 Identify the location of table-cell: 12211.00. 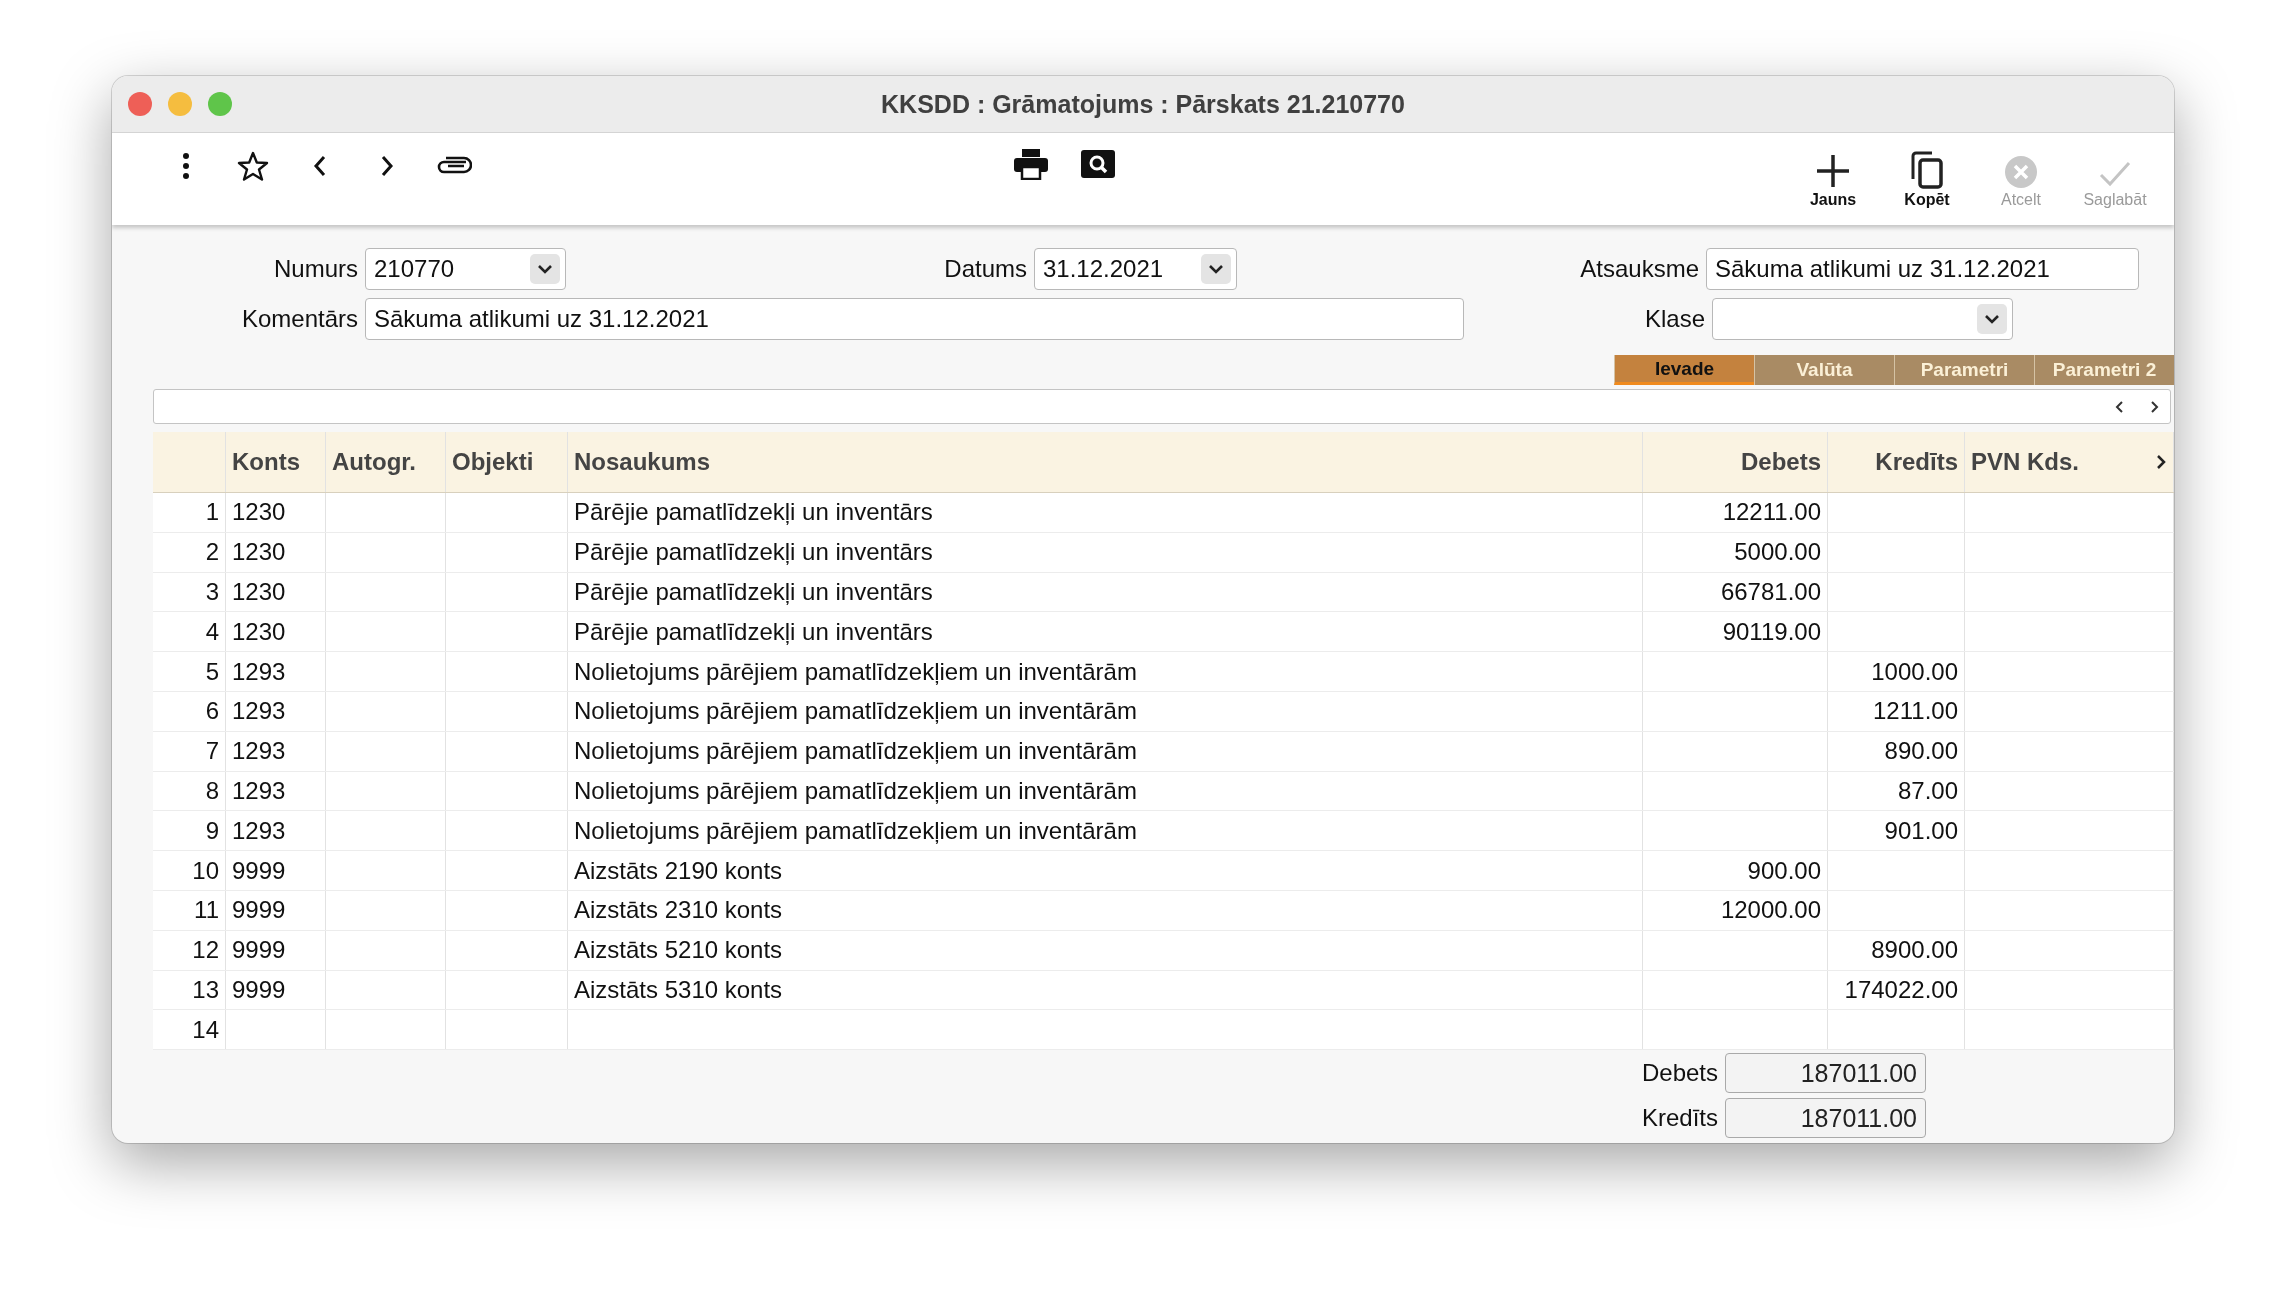
(1771, 512).